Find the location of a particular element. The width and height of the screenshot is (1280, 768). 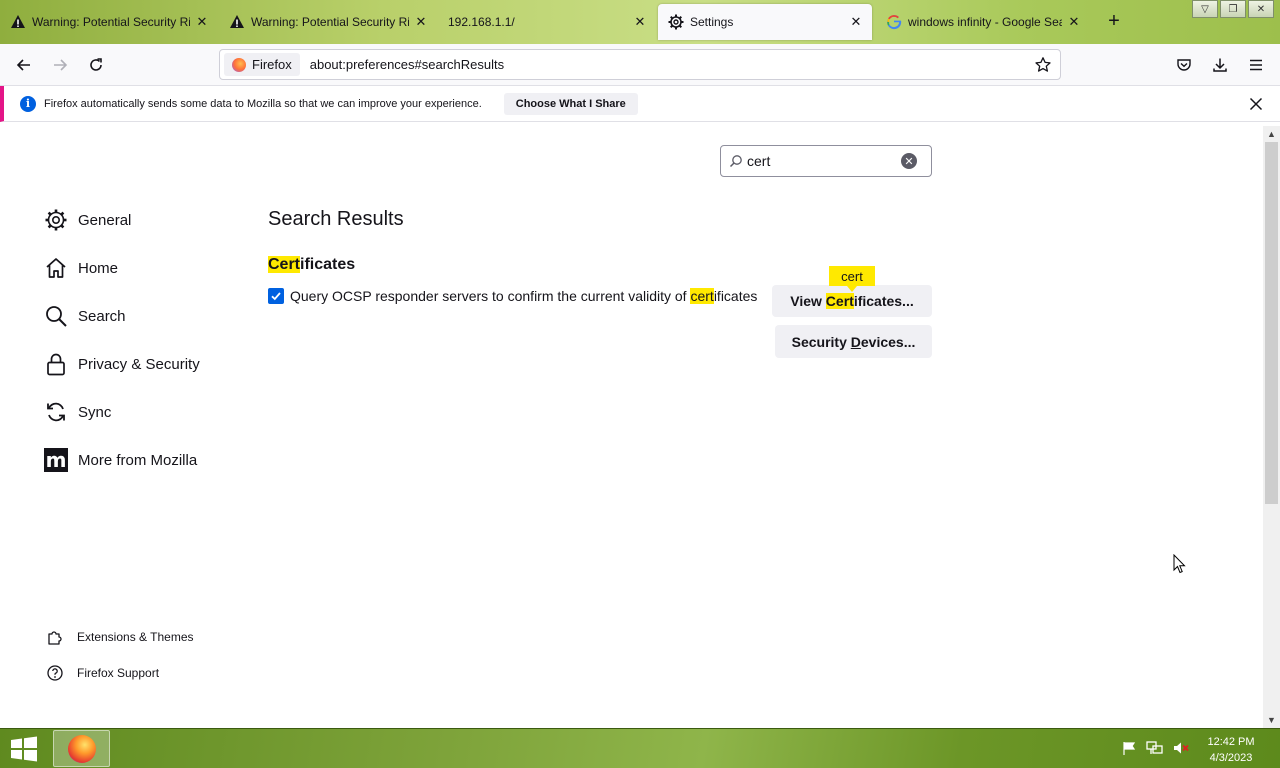

tab-warning-2: Warning: Potential Security Risk Ahead ✕ is located at coordinates (328, 22).